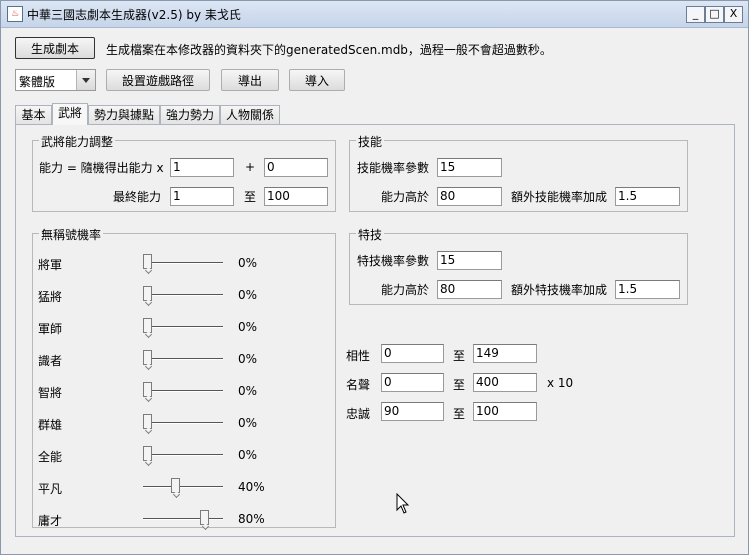 Image resolution: width=749 pixels, height=555 pixels. Describe the element at coordinates (55, 48) in the screenshot. I see `generate-button: 生成劇本` at that location.